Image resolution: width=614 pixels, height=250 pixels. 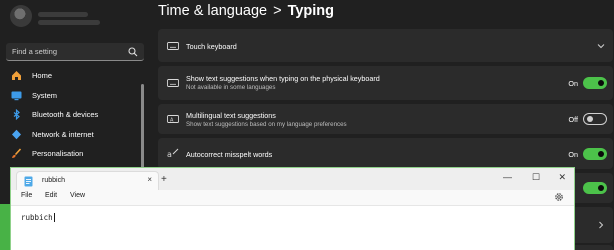 What do you see at coordinates (16, 134) in the screenshot?
I see `network-icon` at bounding box center [16, 134].